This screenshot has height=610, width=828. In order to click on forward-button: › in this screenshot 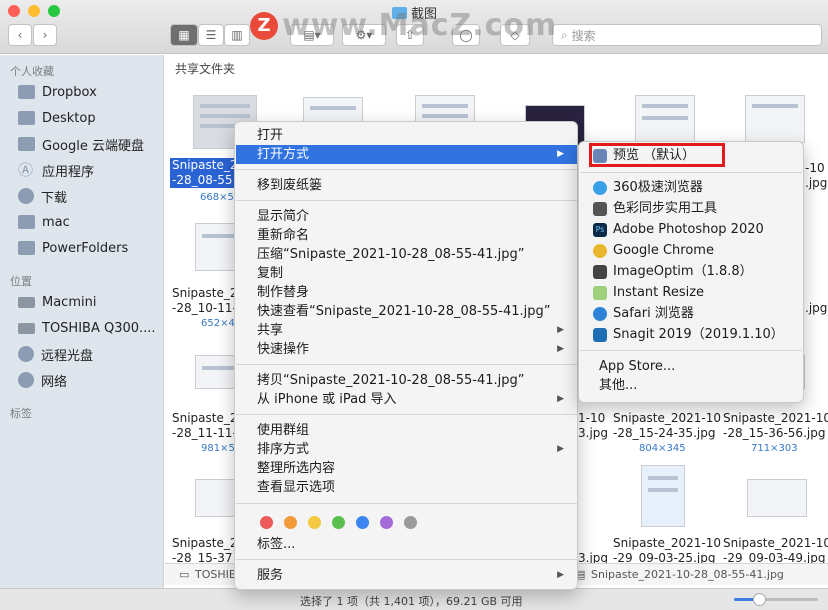, I will do `click(45, 35)`.